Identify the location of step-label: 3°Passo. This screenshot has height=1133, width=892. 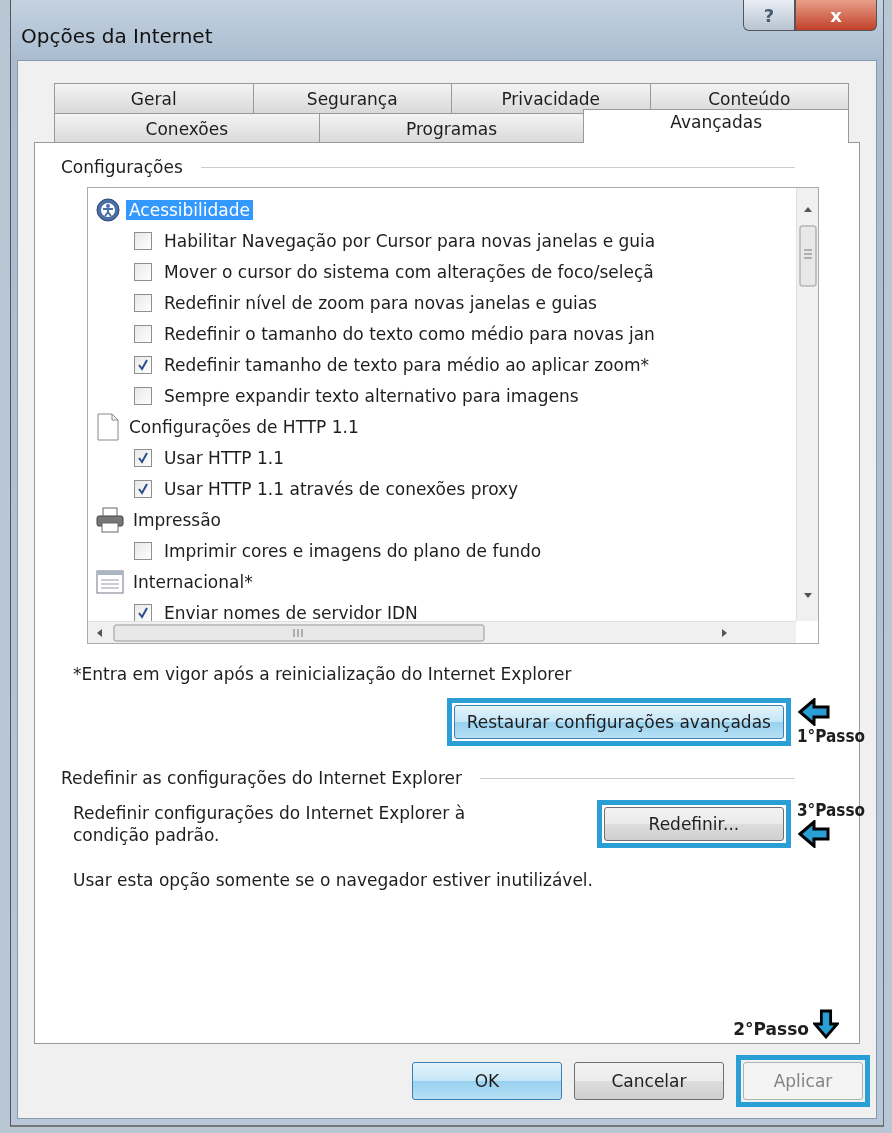
(830, 810).